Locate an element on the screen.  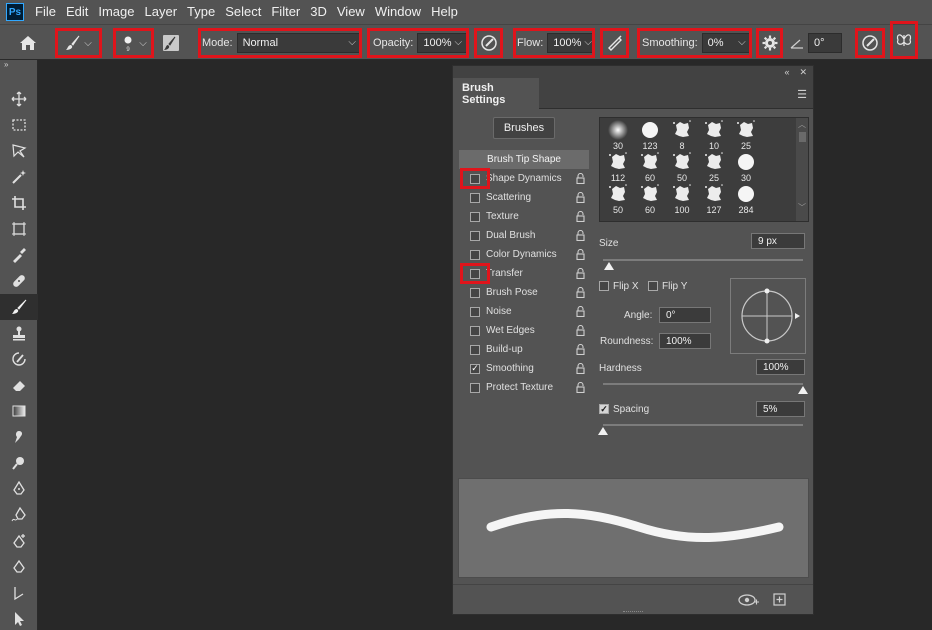
hardness-field: 100% is located at coordinates (780, 367).